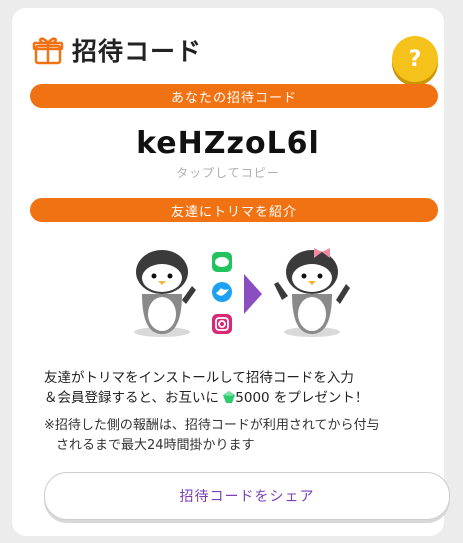 The height and width of the screenshot is (543, 463). What do you see at coordinates (206, 398) in the screenshot?
I see `description-line-2: ＆会員登録すると、お互いに 5000 をプレゼント！` at bounding box center [206, 398].